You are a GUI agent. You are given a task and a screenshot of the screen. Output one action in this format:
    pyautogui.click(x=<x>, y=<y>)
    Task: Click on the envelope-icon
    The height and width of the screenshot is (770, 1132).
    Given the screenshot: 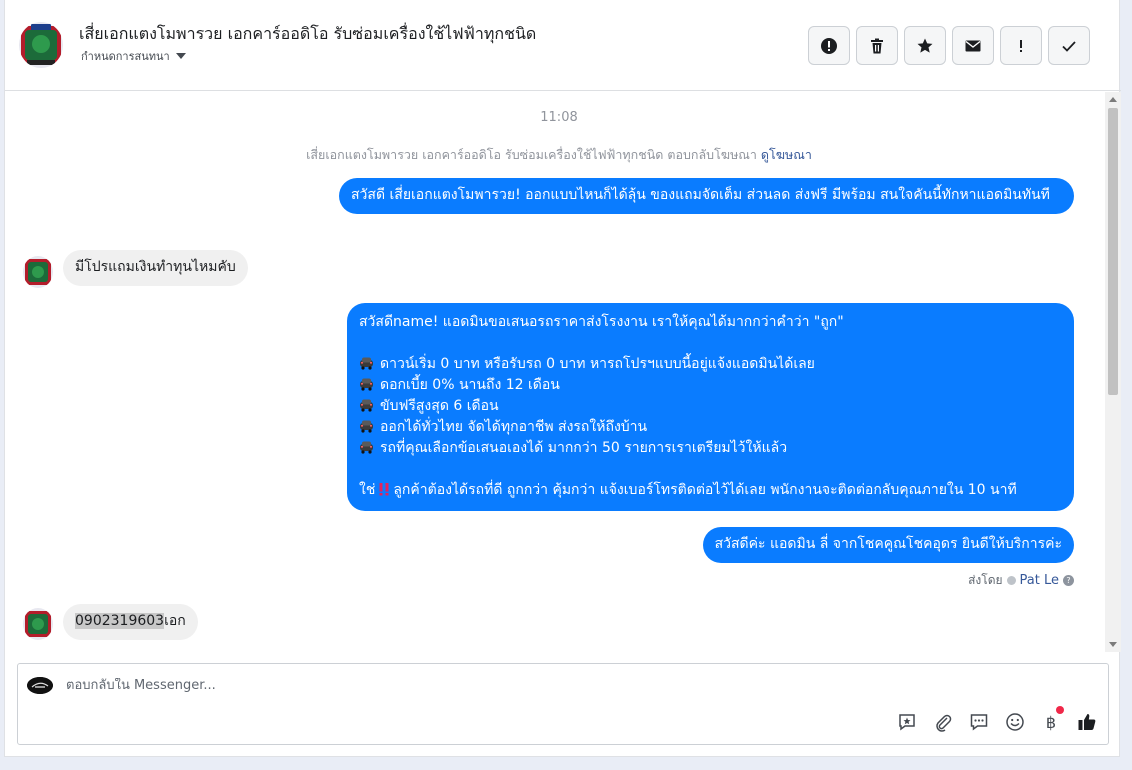 What is the action you would take?
    pyautogui.click(x=973, y=45)
    